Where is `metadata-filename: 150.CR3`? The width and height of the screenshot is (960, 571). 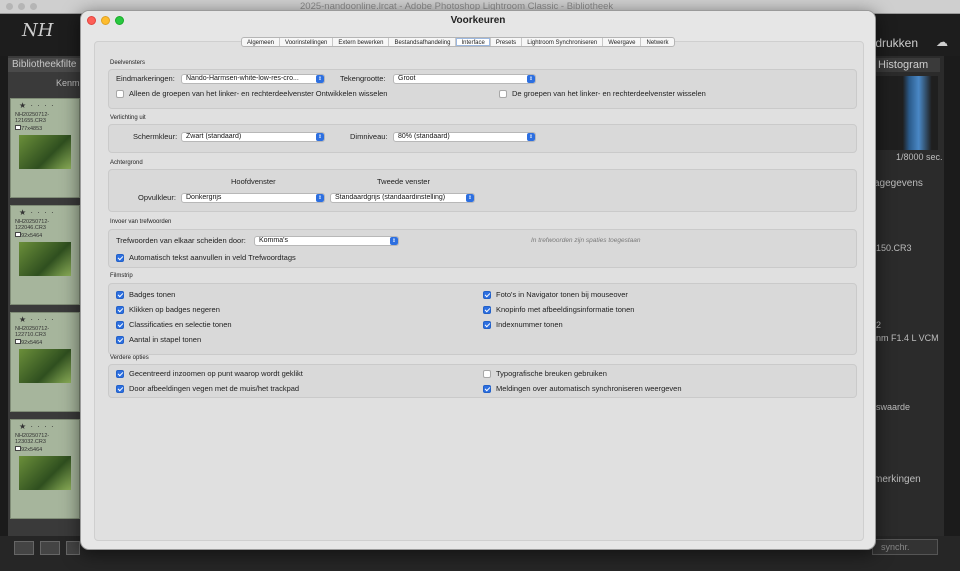 metadata-filename: 150.CR3 is located at coordinates (894, 248).